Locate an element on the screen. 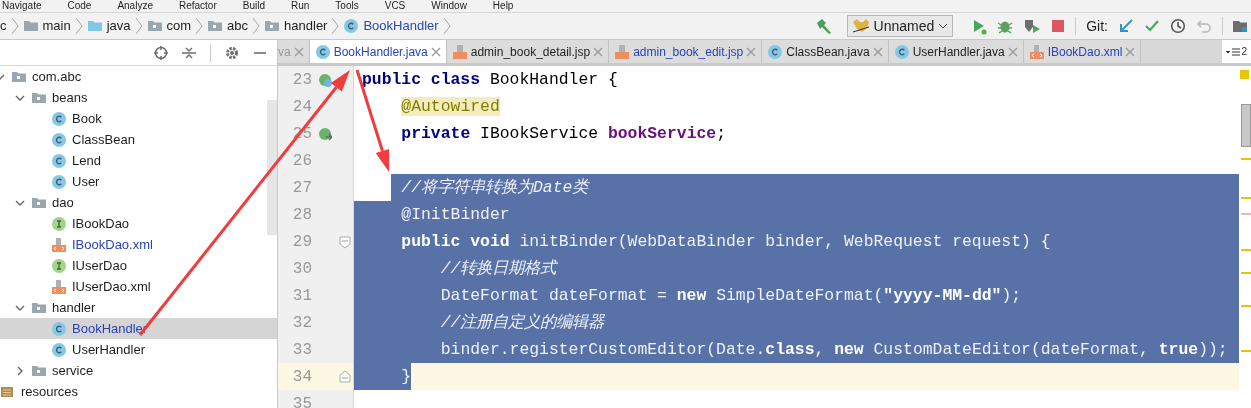 The image size is (1251, 408). code-line: public void initBinder(WebDataBinder binder, WebRequest request) { is located at coordinates (725, 242).